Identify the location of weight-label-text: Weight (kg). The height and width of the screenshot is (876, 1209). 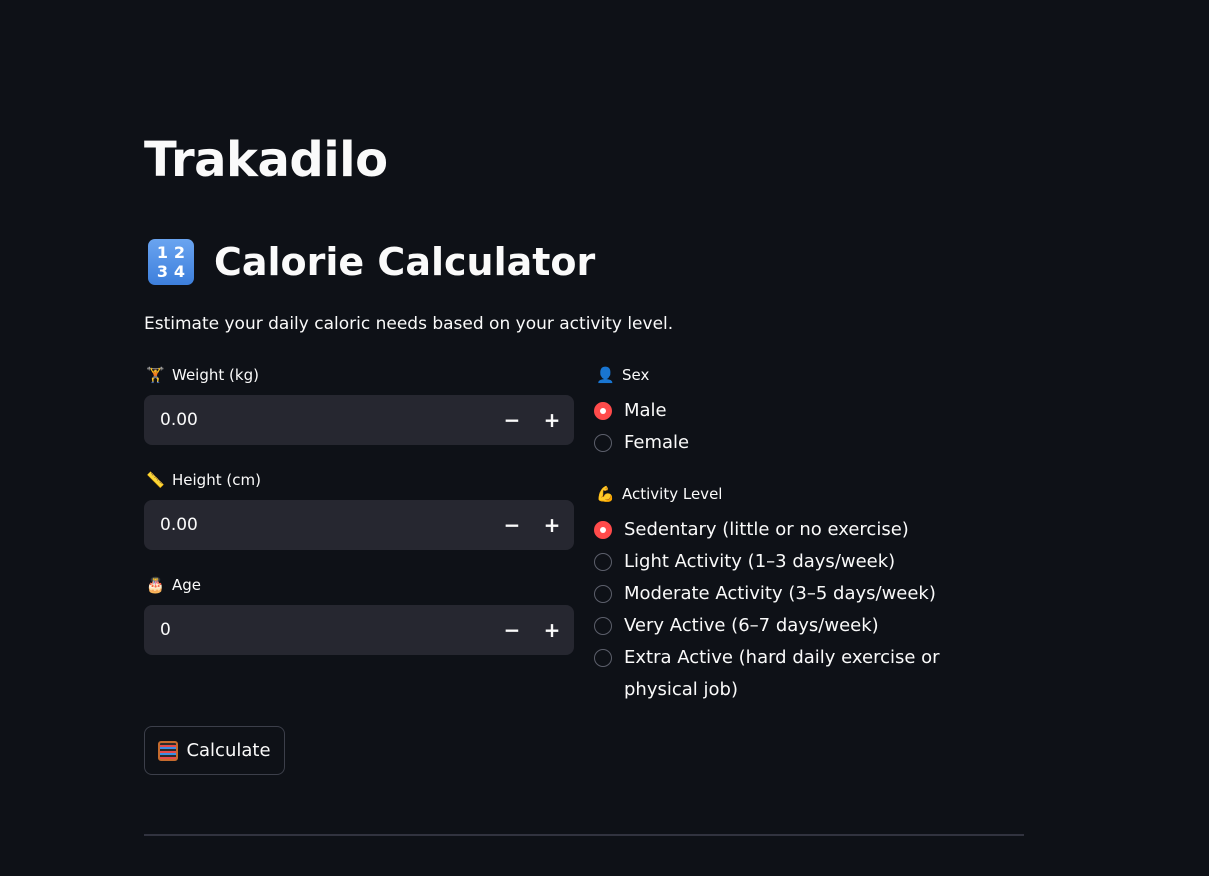
(215, 375).